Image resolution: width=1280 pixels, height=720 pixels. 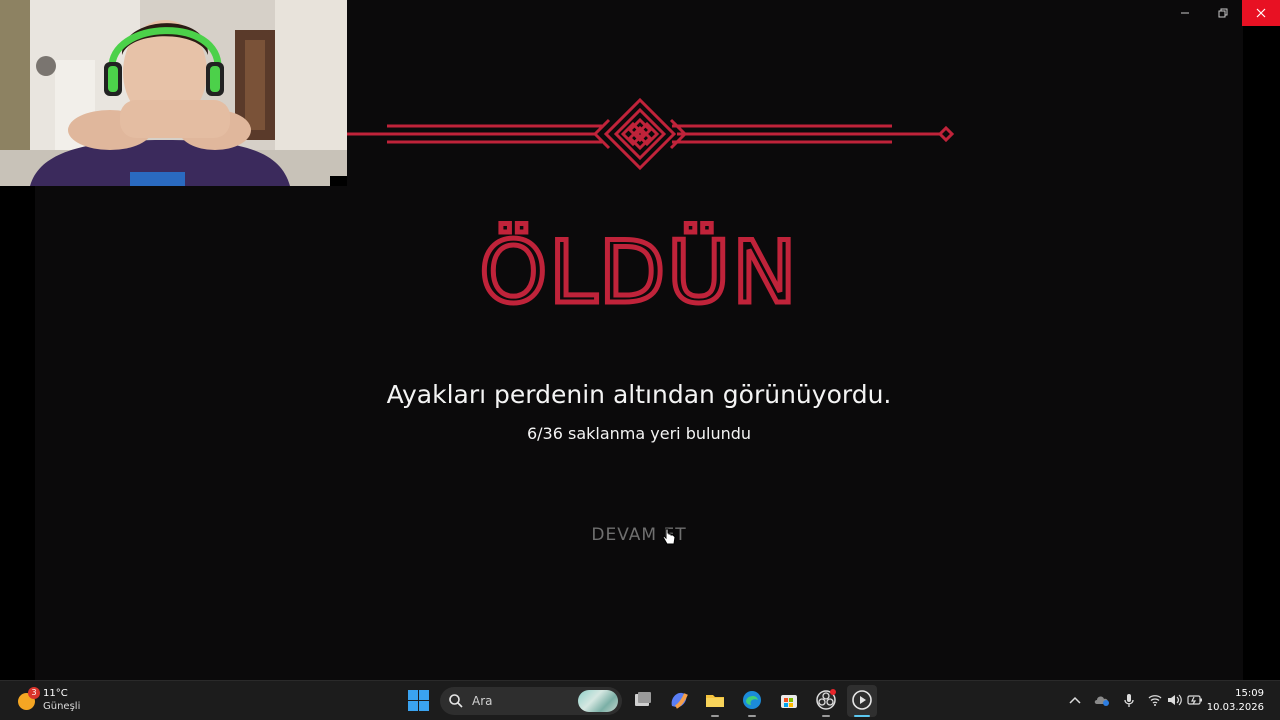 What do you see at coordinates (1195, 700) in the screenshot?
I see `battery-icon` at bounding box center [1195, 700].